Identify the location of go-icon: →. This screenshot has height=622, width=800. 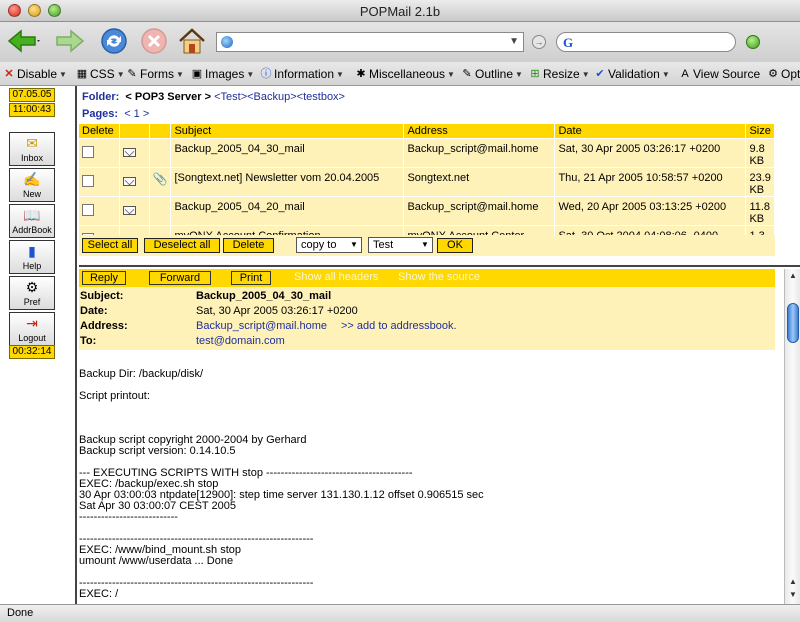
(539, 42).